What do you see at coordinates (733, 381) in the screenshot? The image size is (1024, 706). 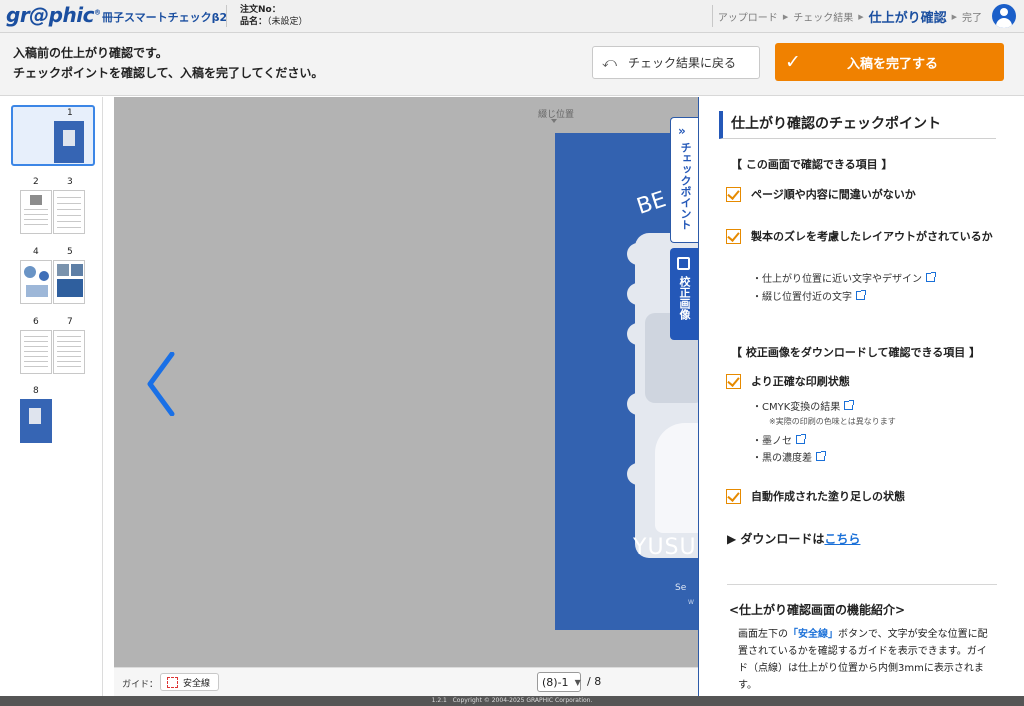 I see `checkbox-print-state` at bounding box center [733, 381].